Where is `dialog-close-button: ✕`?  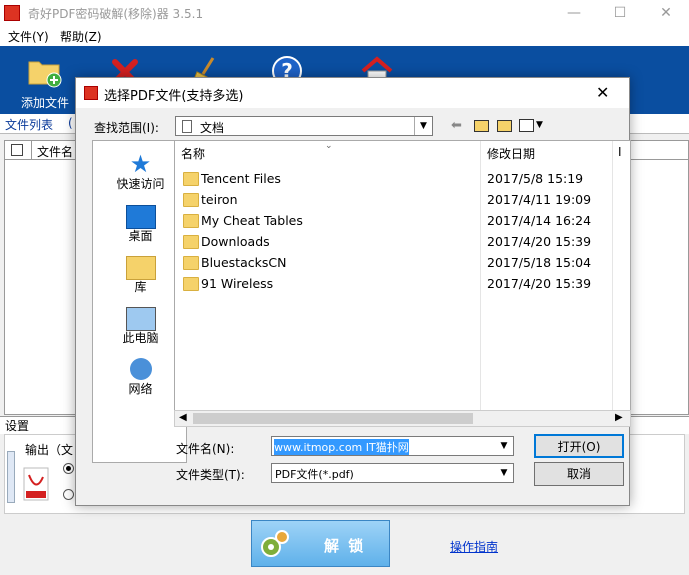
dialog-close-button: ✕ is located at coordinates (602, 92).